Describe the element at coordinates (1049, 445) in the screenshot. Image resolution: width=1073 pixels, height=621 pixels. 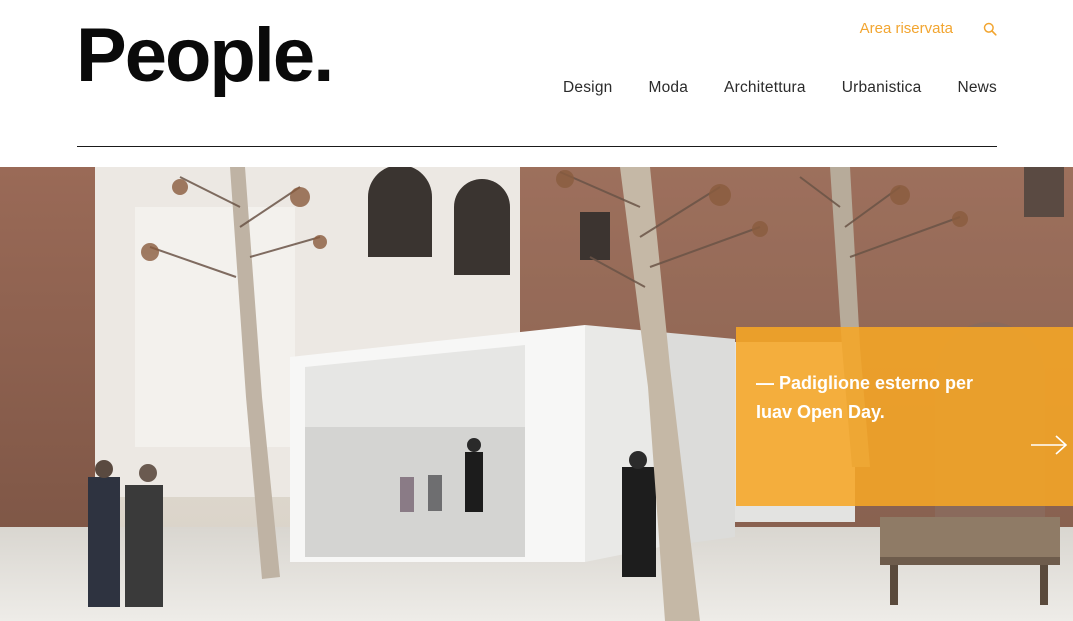
I see `arrow-right-icon` at that location.